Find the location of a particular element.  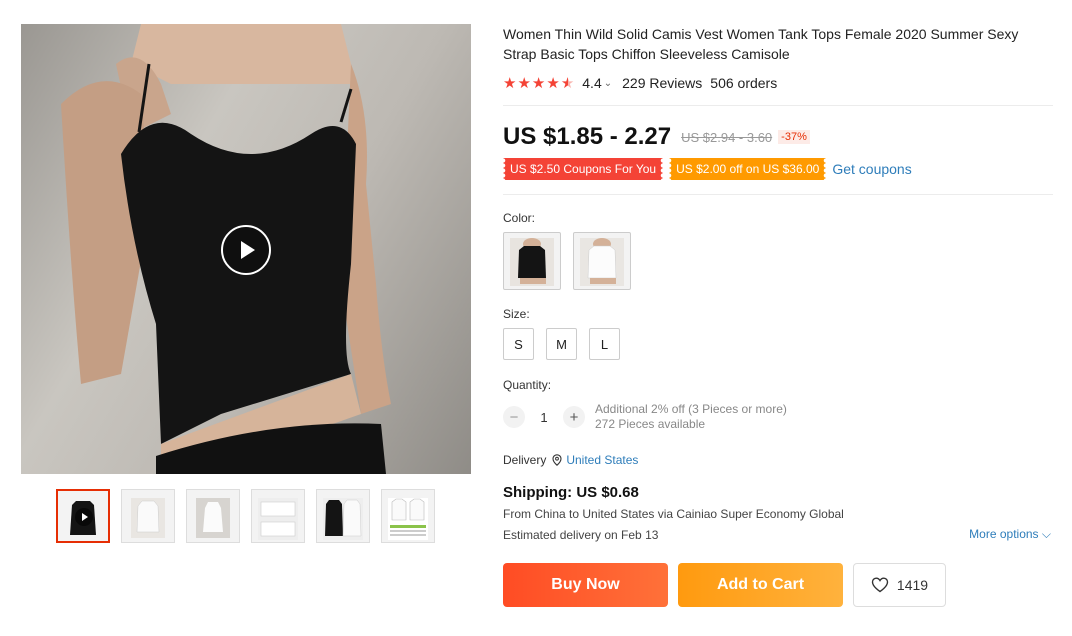

size-label: Size: is located at coordinates (516, 314).